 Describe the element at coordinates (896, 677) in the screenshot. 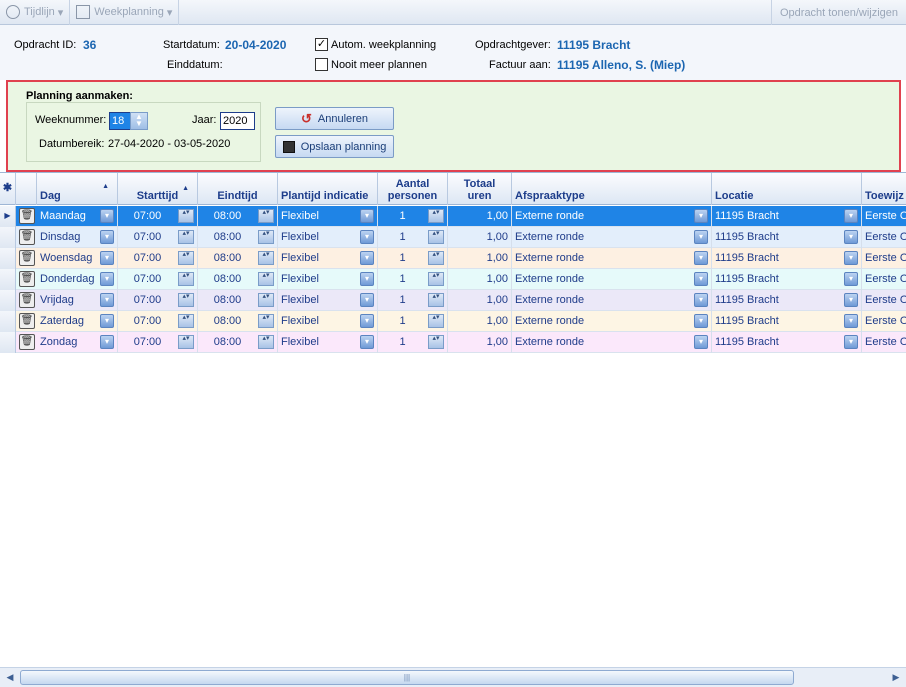

I see `scroll-right-icon: ▶` at that location.